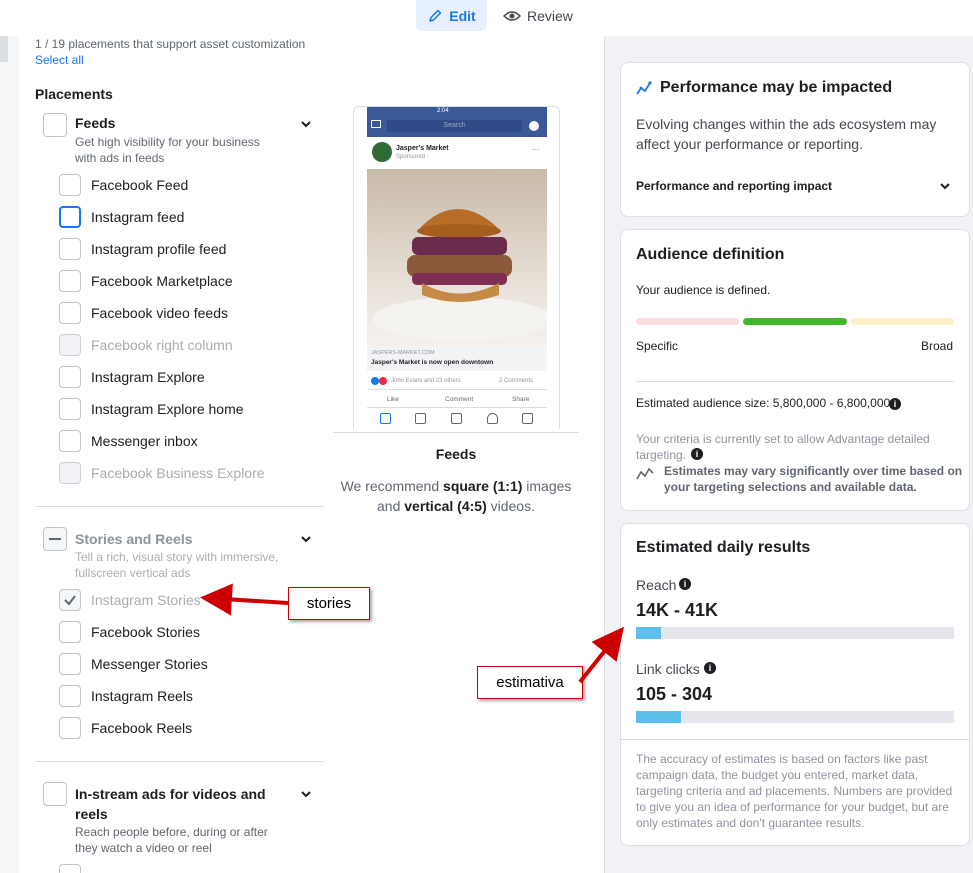 The height and width of the screenshot is (873, 973). I want to click on arrow-to-instagram-stories, so click(244, 599).